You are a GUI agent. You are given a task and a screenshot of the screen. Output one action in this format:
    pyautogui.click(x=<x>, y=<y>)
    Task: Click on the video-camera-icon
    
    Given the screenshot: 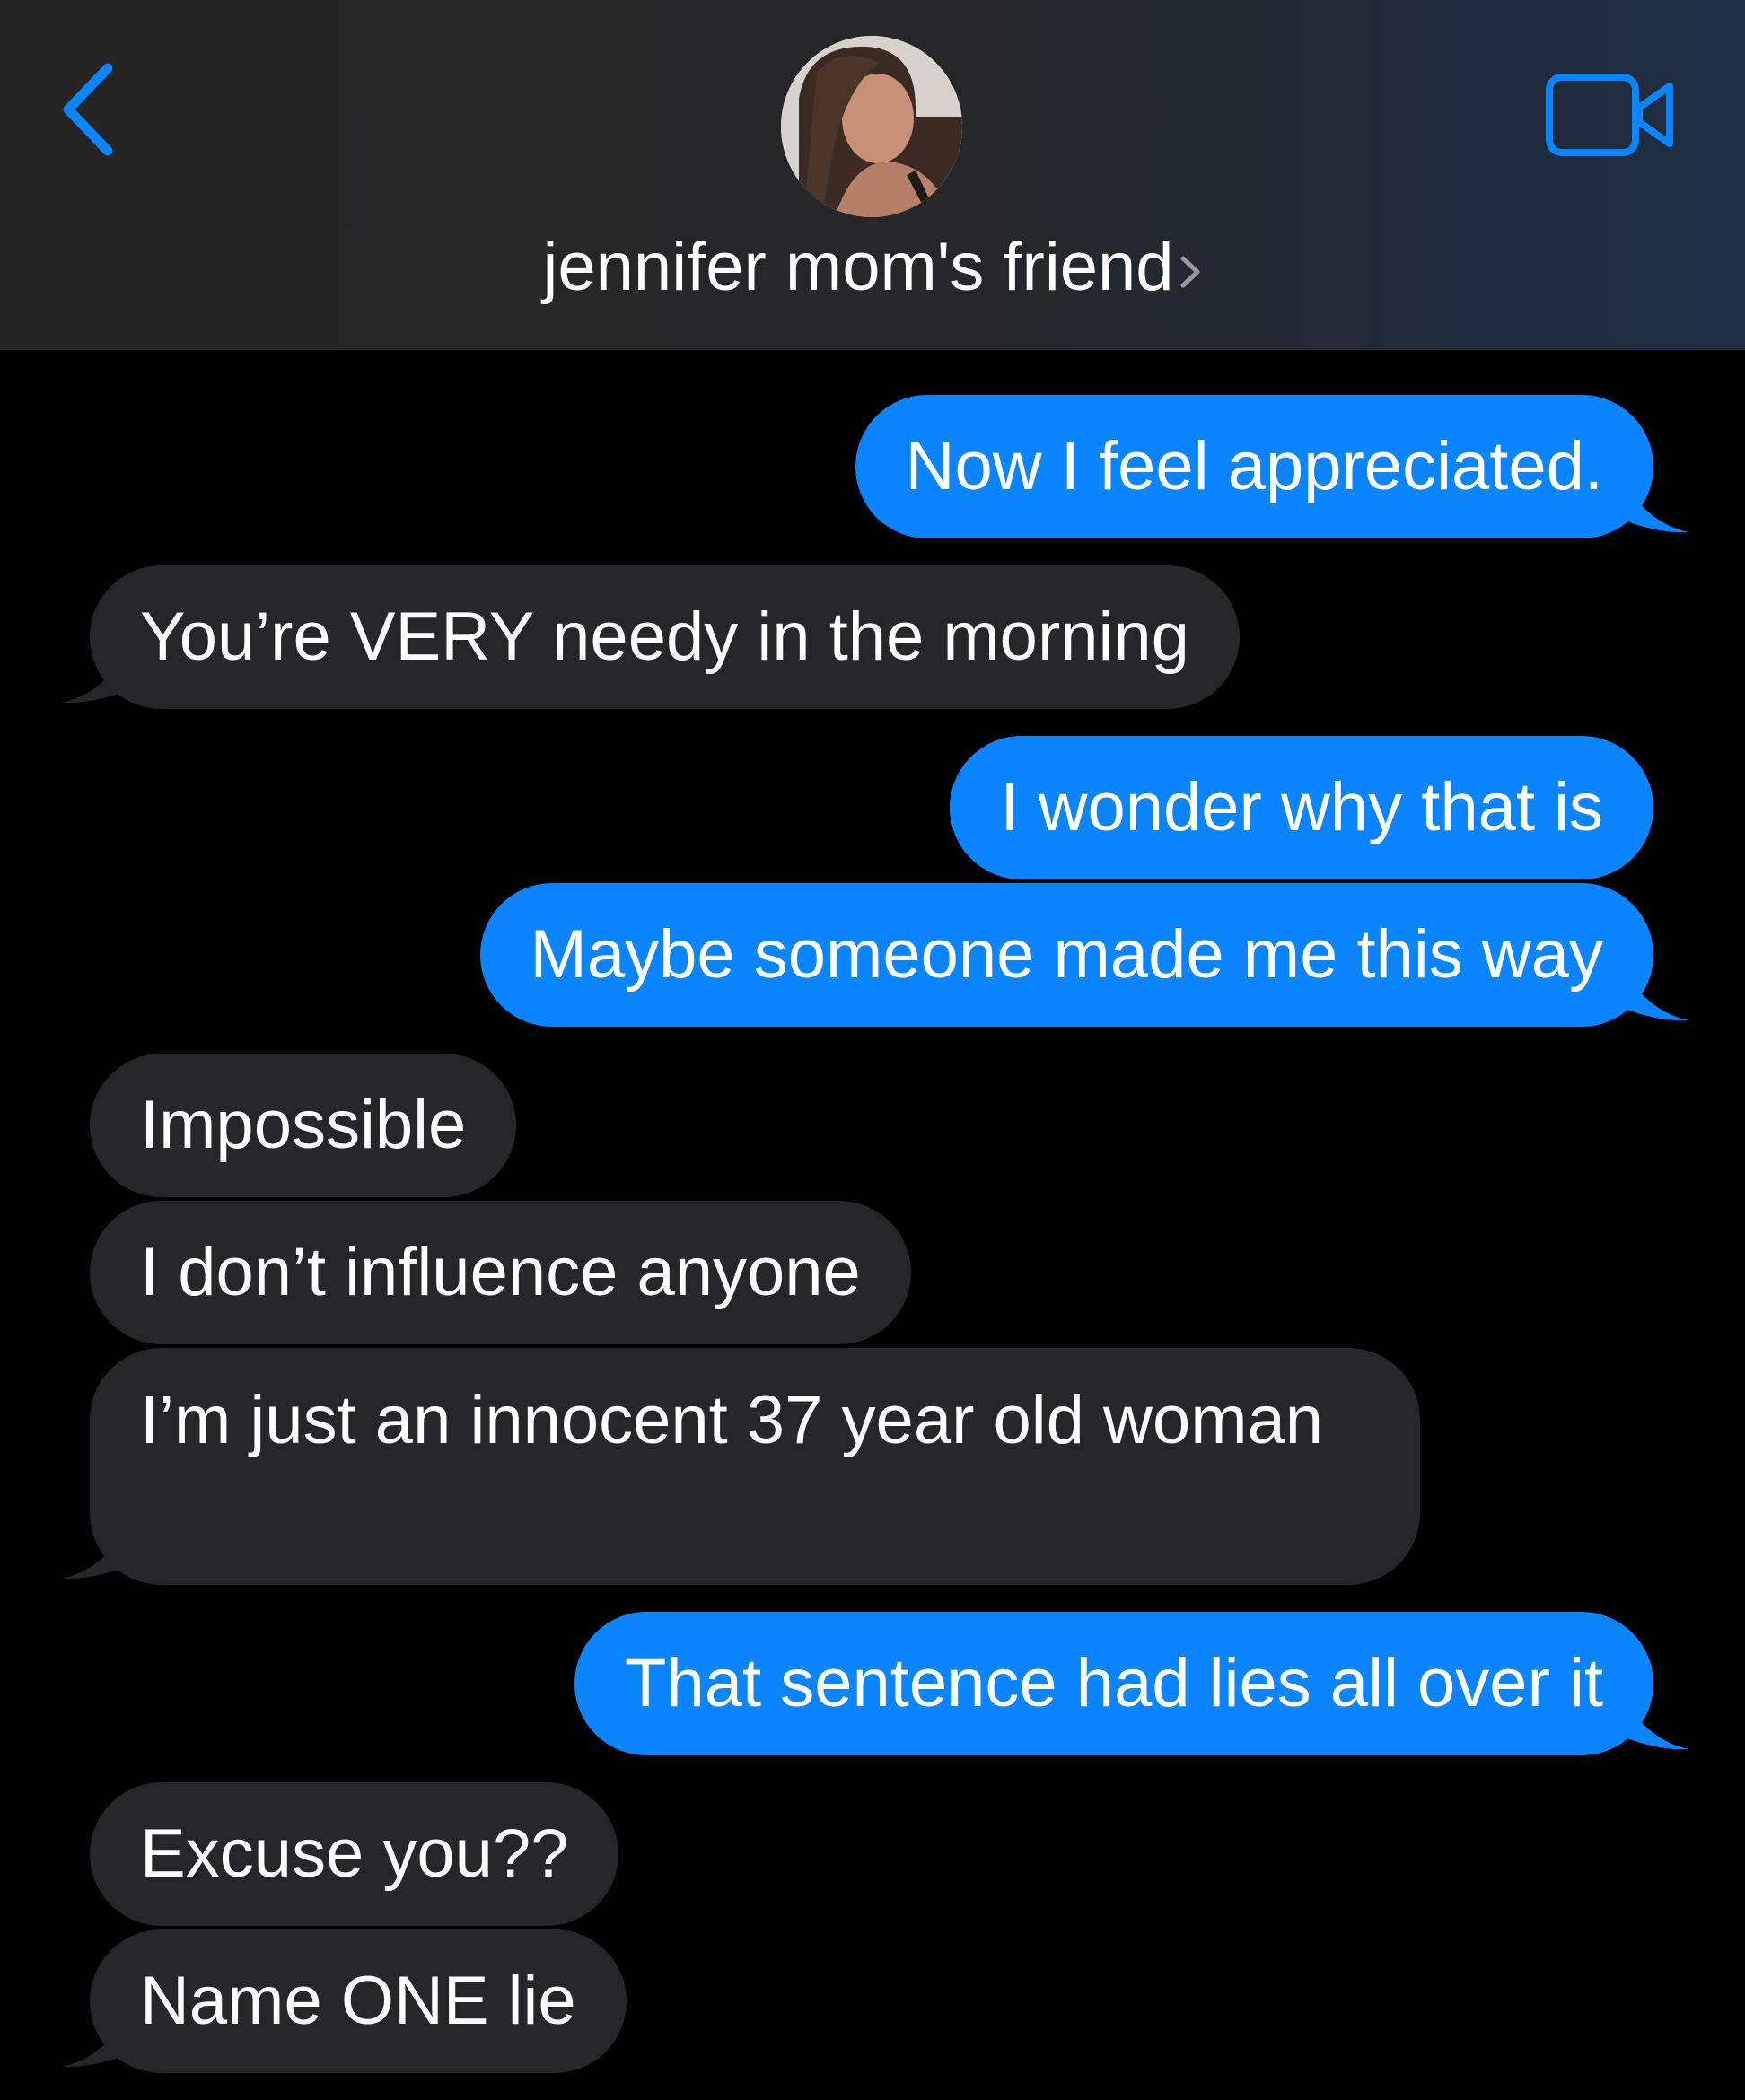 What is the action you would take?
    pyautogui.click(x=1609, y=115)
    